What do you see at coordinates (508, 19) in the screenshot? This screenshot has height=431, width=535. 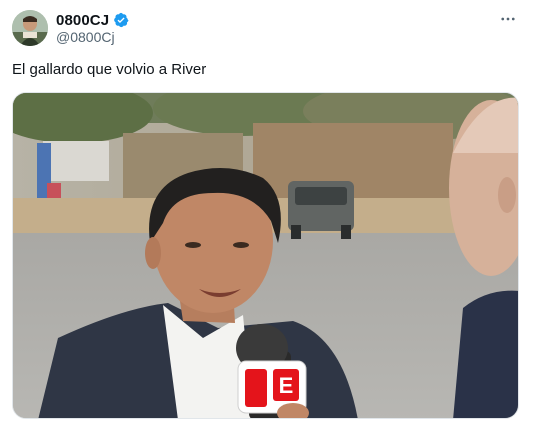 I see `more-horizontal-icon` at bounding box center [508, 19].